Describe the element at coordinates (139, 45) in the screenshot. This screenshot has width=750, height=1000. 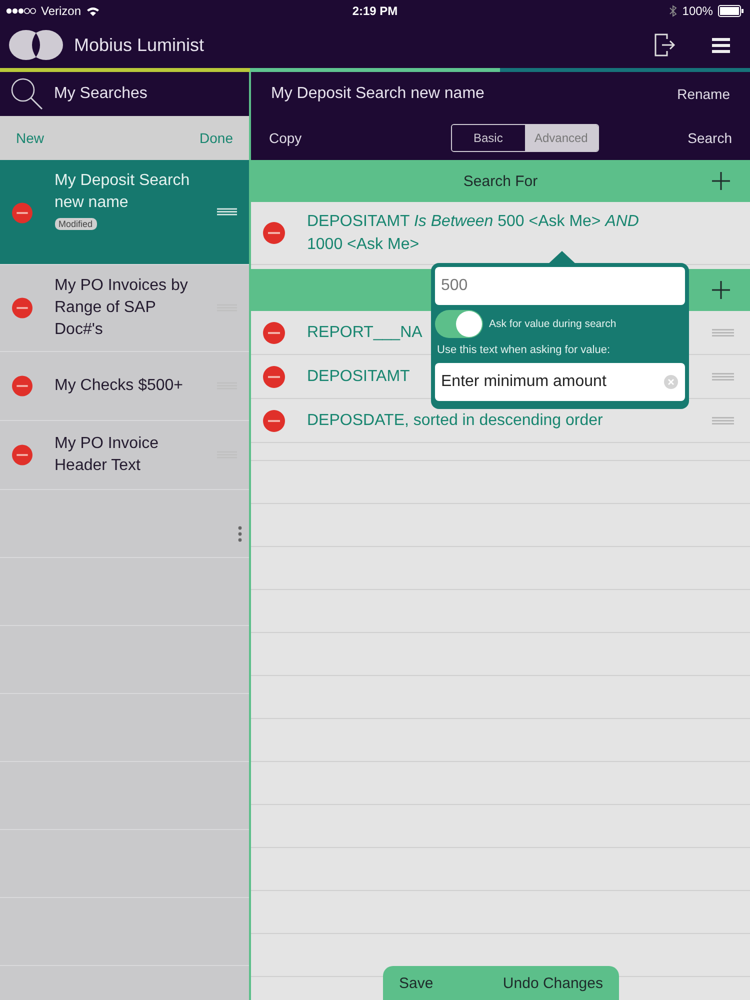
I see `app-title: Mobius Luminist` at that location.